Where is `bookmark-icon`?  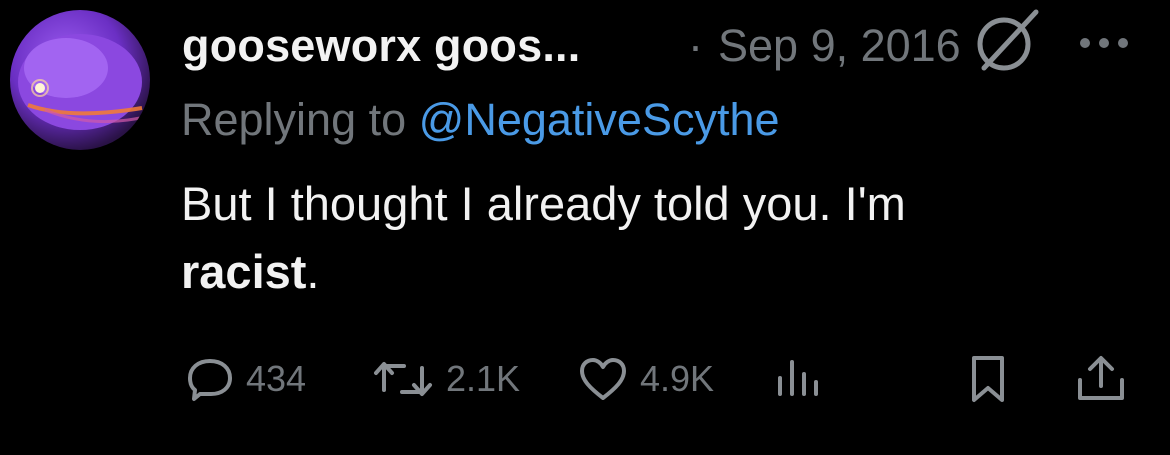
bookmark-icon is located at coordinates (988, 379).